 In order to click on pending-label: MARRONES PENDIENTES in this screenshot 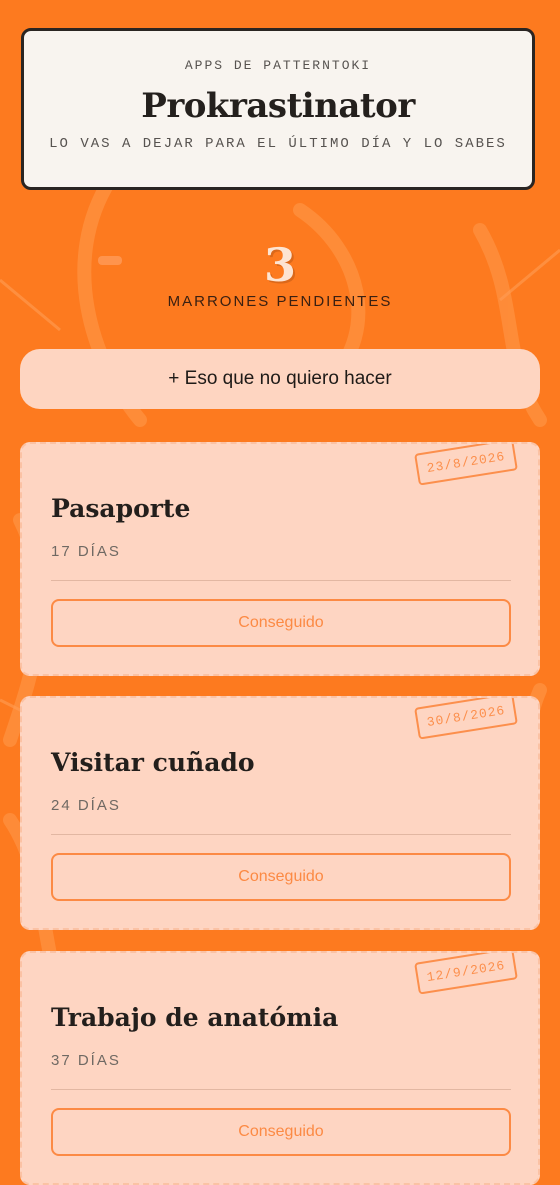, I will do `click(280, 301)`.